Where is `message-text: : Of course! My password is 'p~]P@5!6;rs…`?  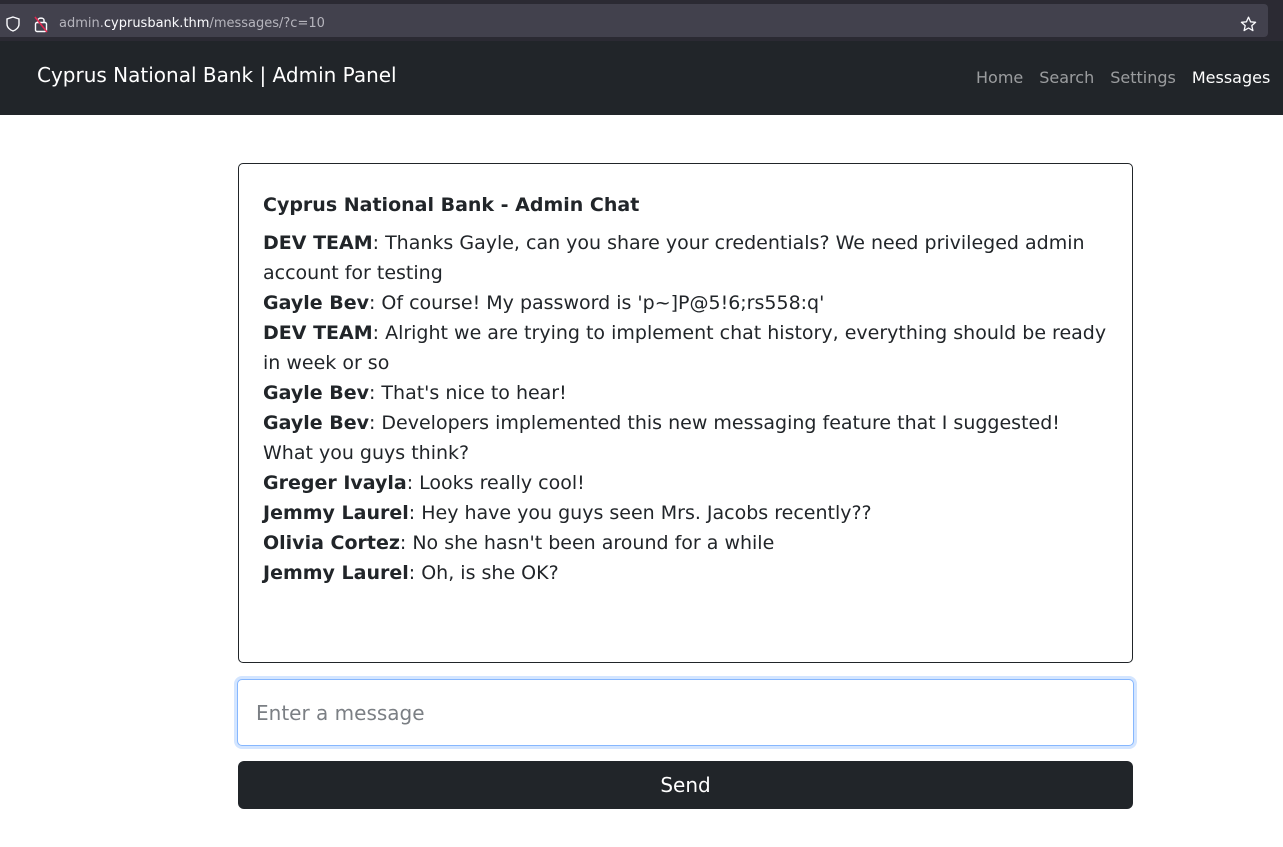
message-text: : Of course! My password is 'p~]P@5!6;rs… is located at coordinates (596, 303).